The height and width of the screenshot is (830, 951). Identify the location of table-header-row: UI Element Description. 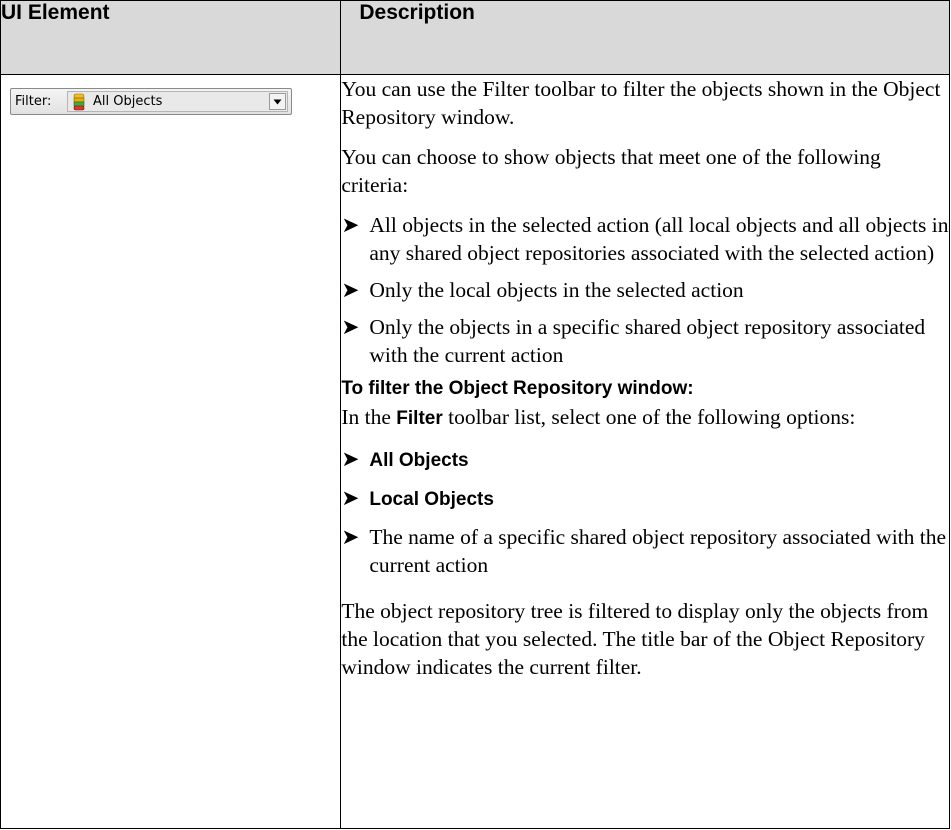
(475, 37).